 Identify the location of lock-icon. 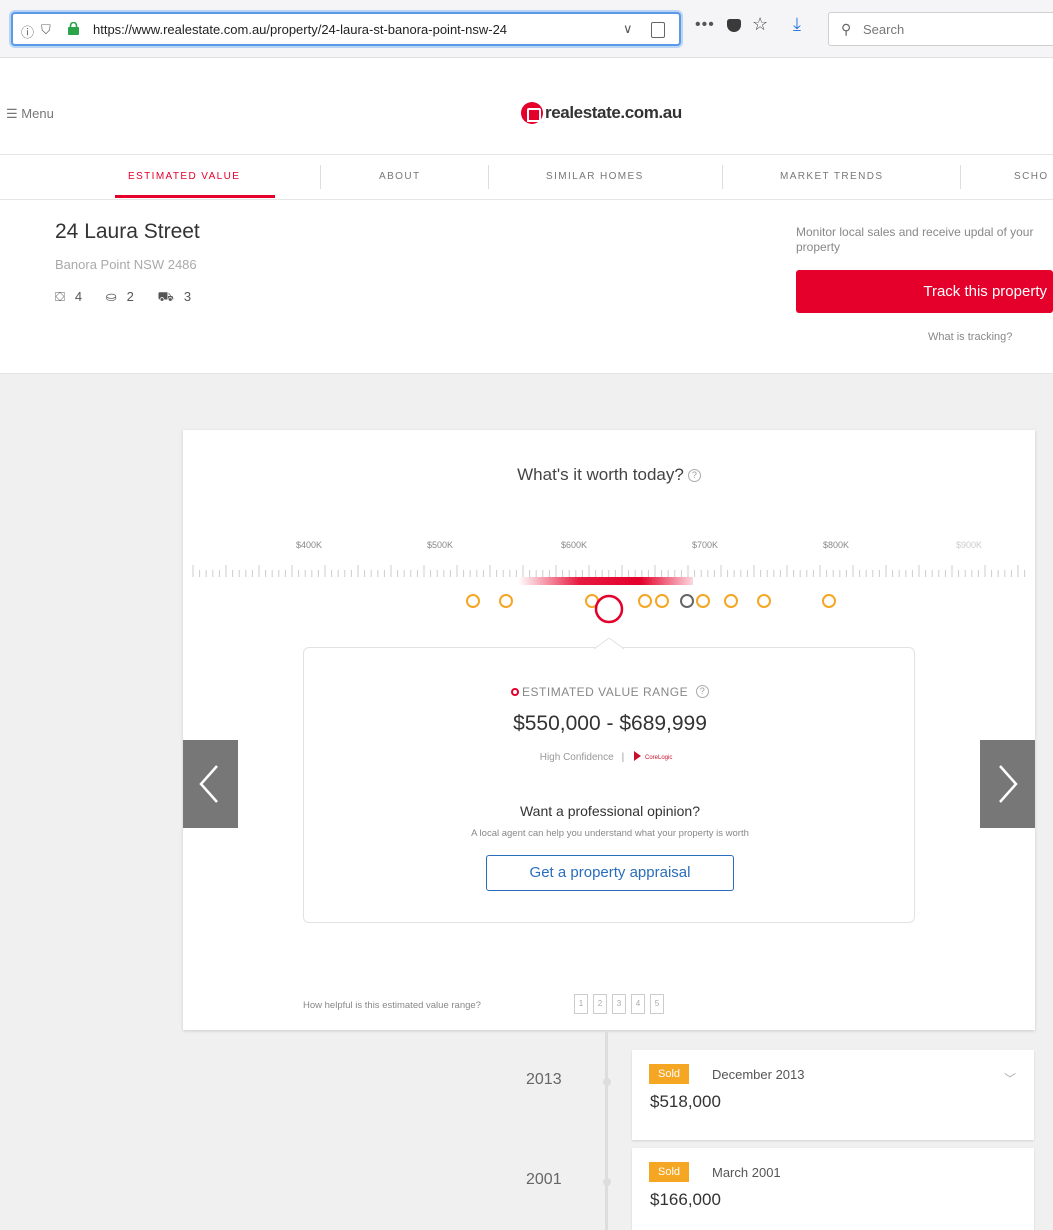
(73, 28).